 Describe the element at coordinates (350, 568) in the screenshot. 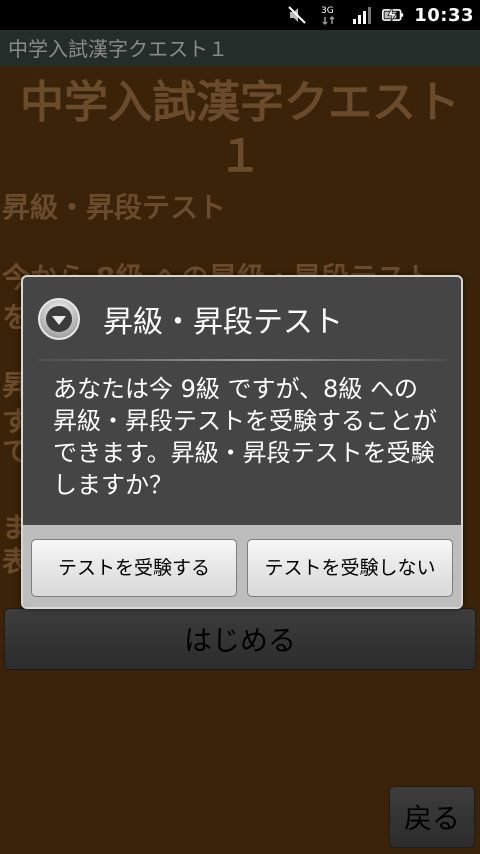

I see `skip-test-button: テストを受験しない` at that location.